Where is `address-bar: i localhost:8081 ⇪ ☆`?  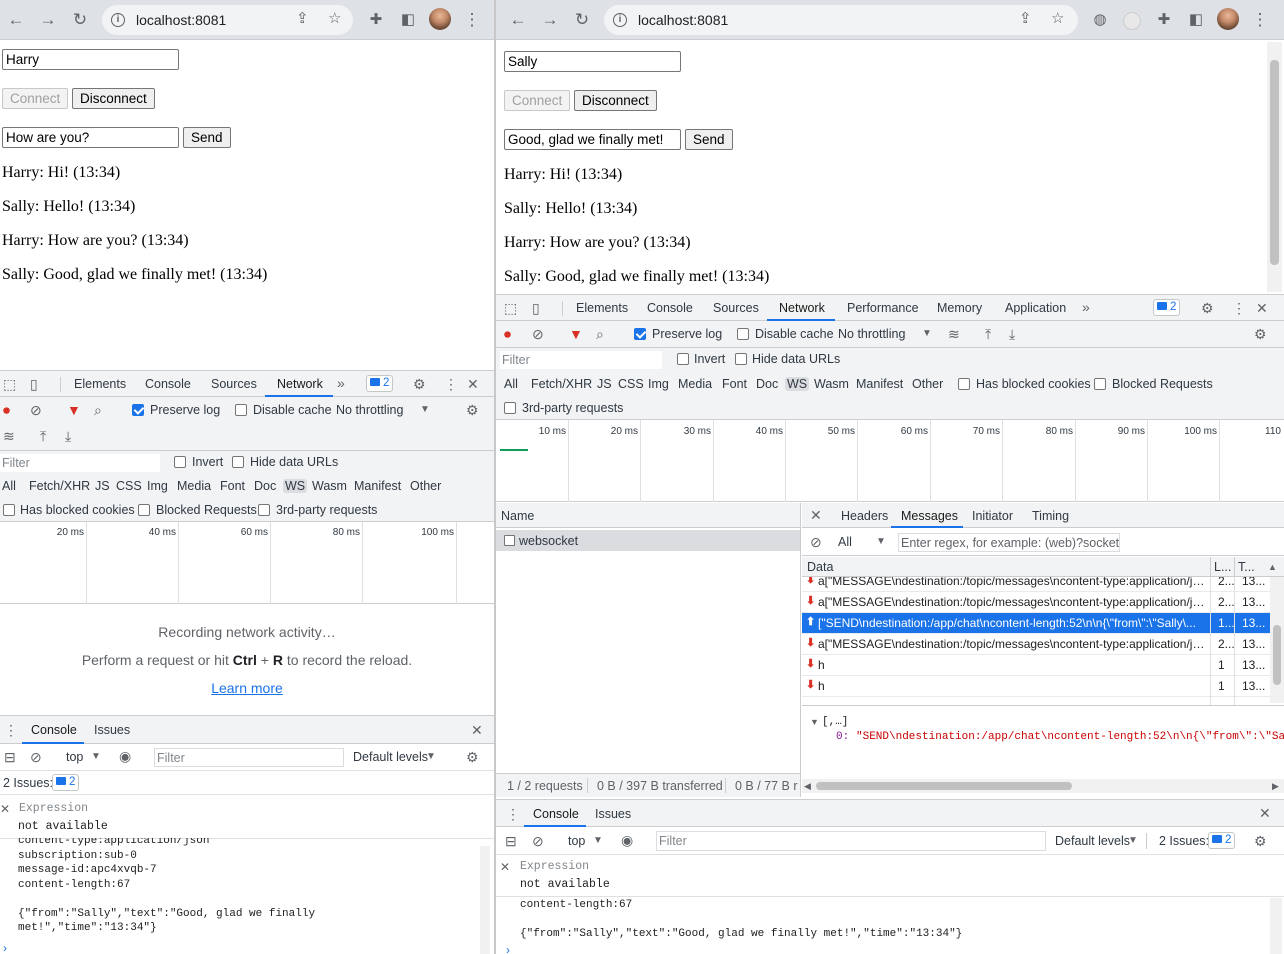
address-bar: i localhost:8081 ⇪ ☆ is located at coordinates (841, 20).